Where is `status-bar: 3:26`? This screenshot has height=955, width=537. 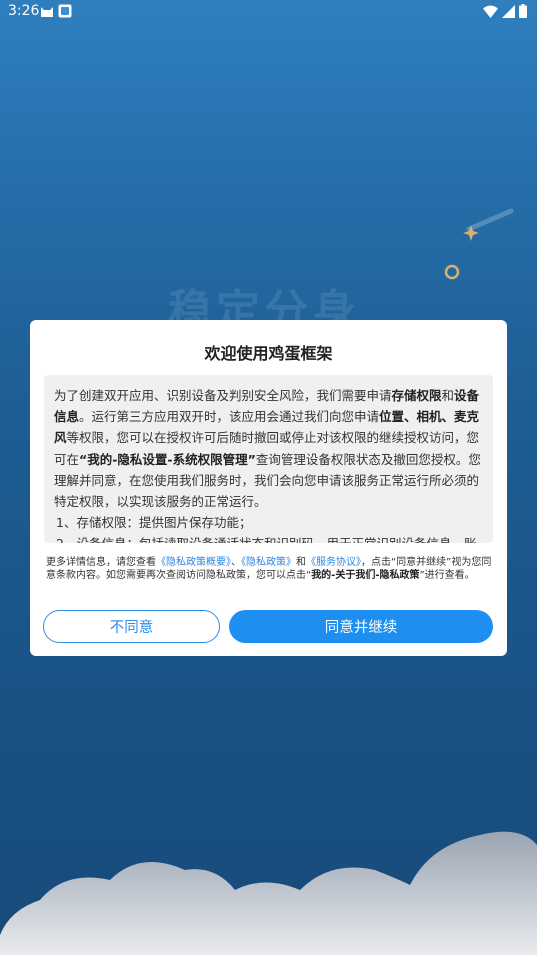 status-bar: 3:26 is located at coordinates (268, 12).